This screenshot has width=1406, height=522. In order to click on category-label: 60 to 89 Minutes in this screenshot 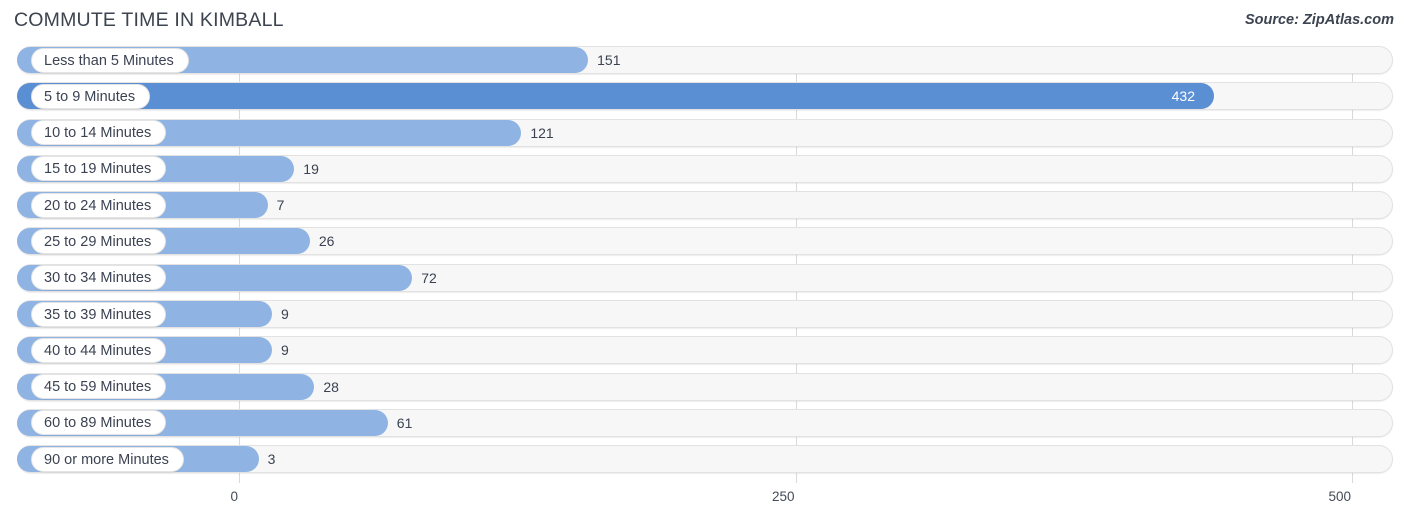, I will do `click(99, 423)`.